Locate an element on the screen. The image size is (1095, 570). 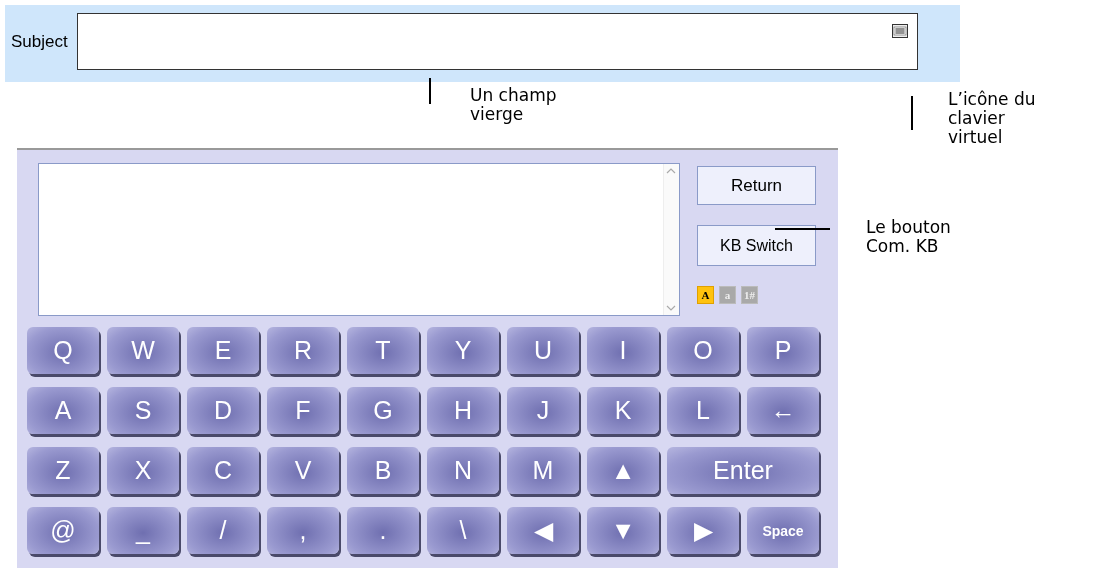
keyboard-key: F is located at coordinates (303, 410).